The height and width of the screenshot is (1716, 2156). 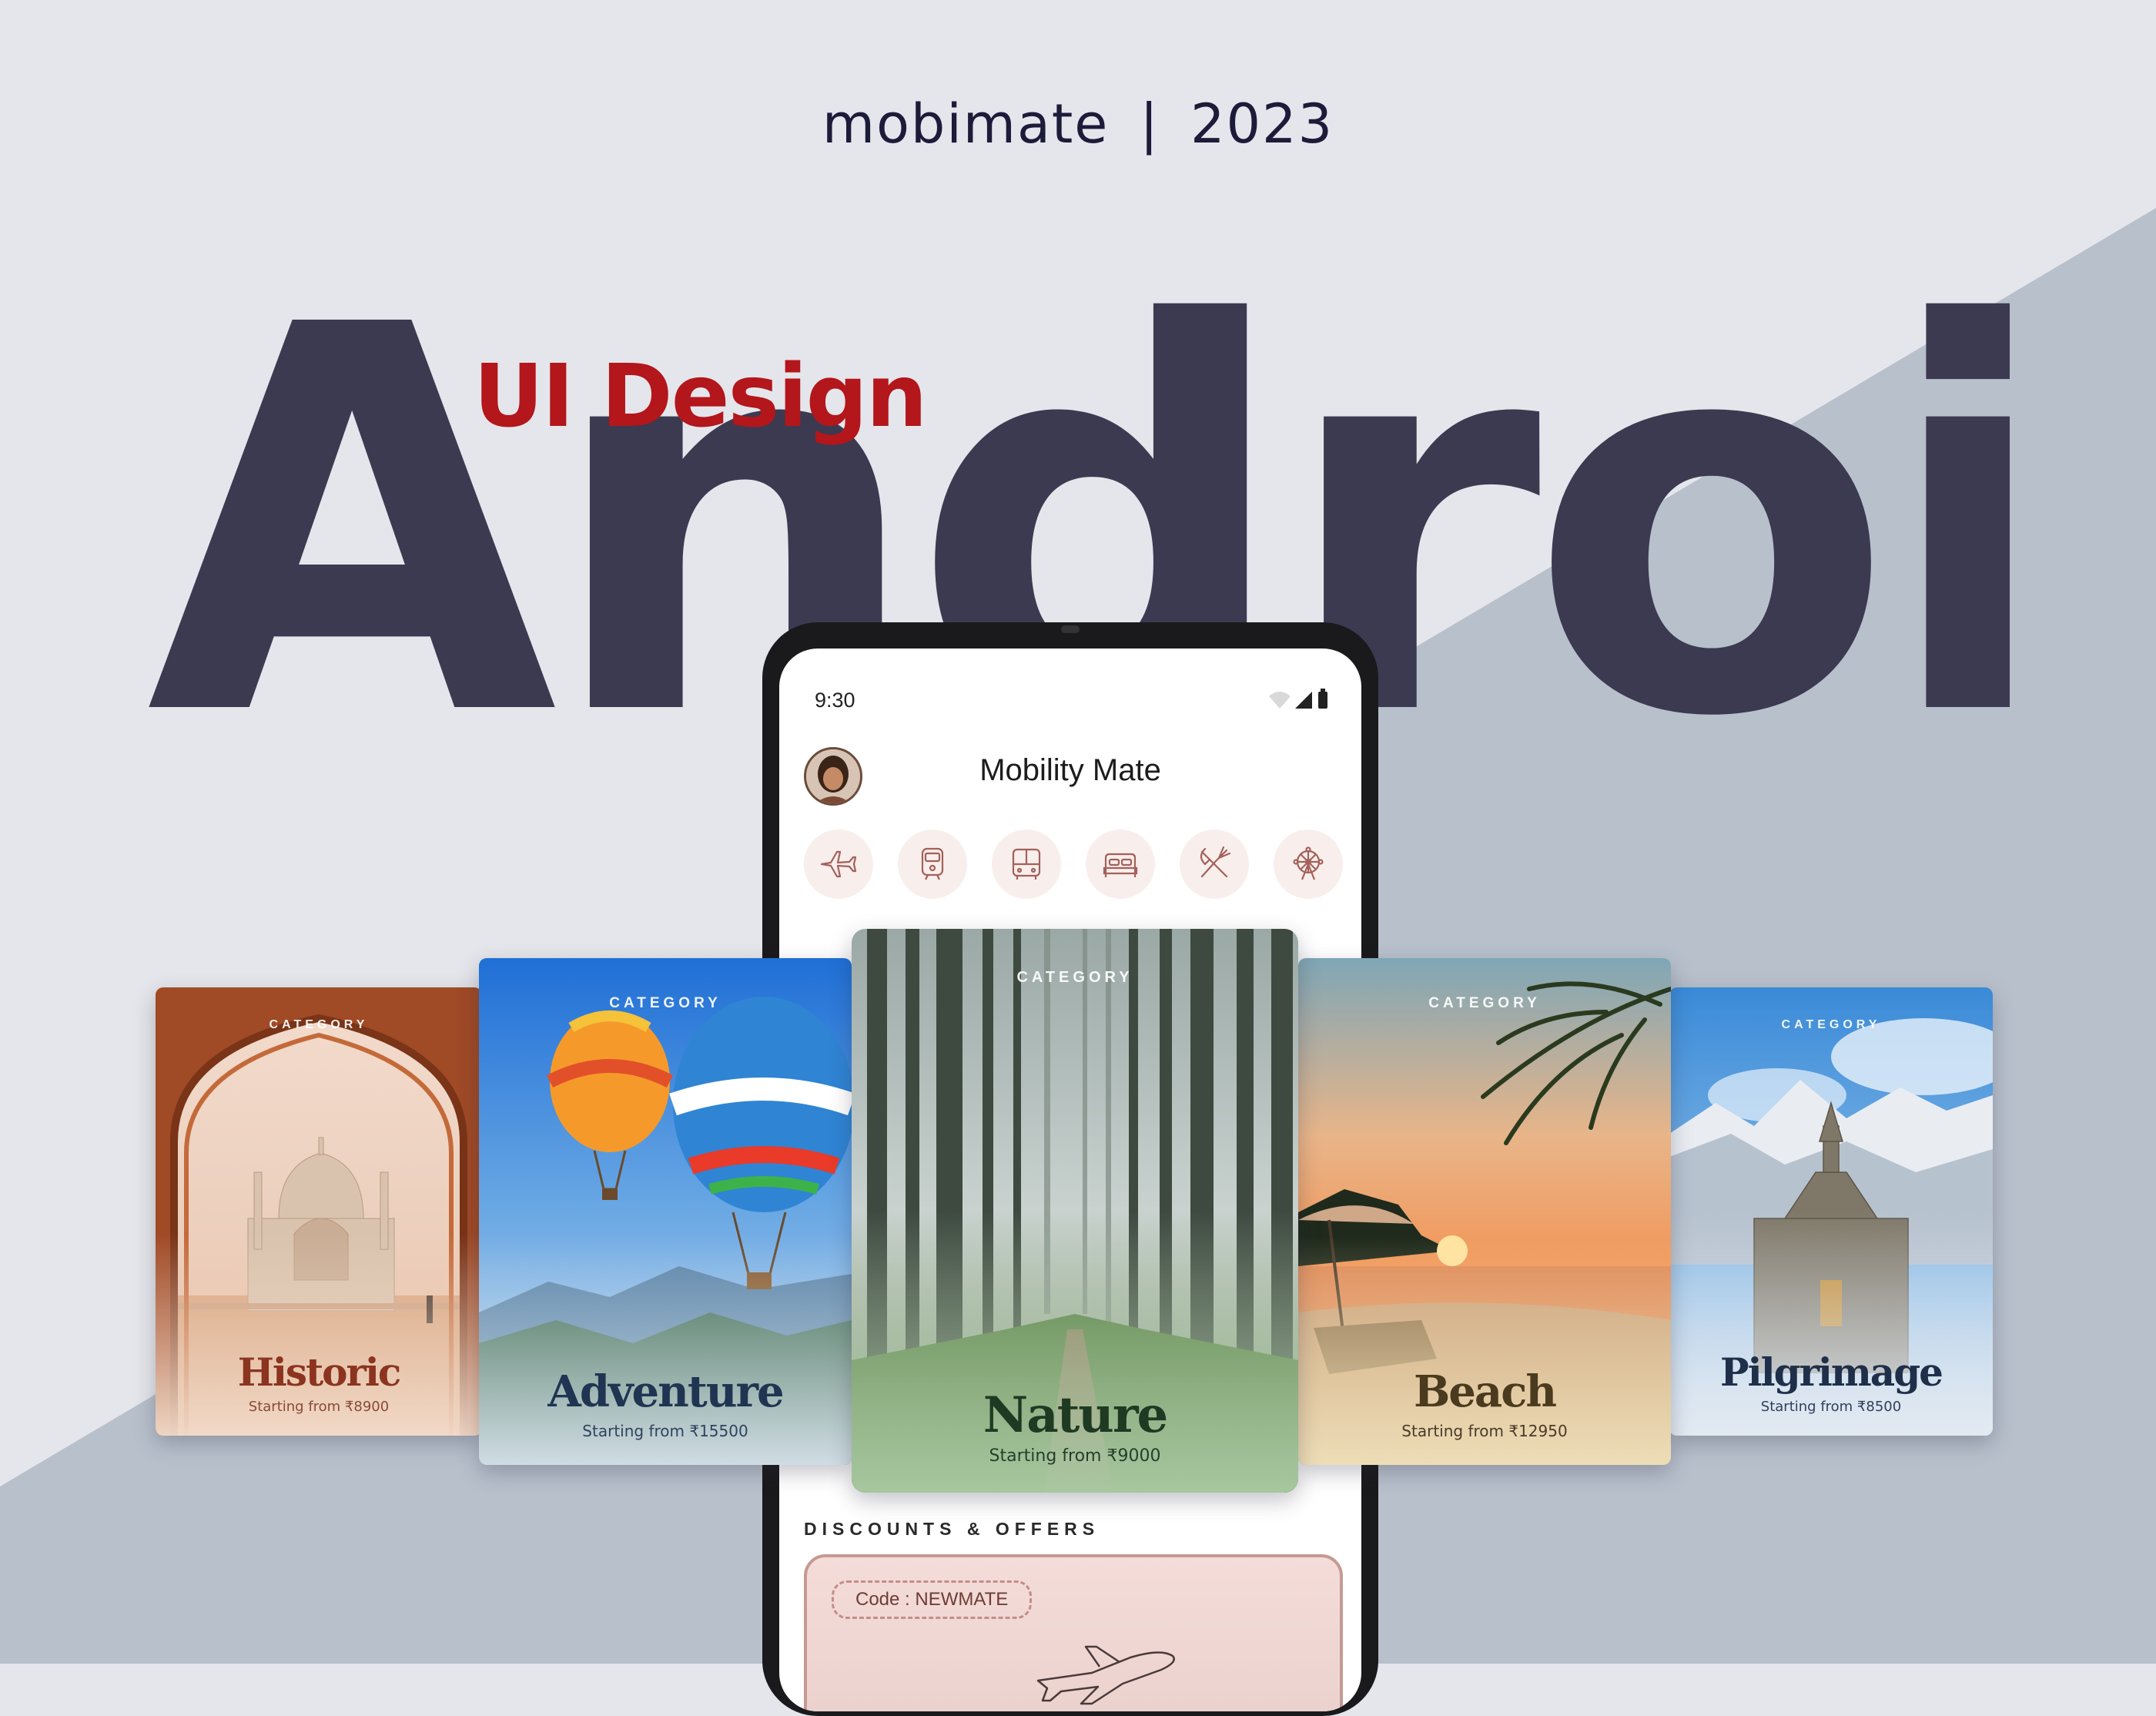 I want to click on bus-icon, so click(x=1026, y=864).